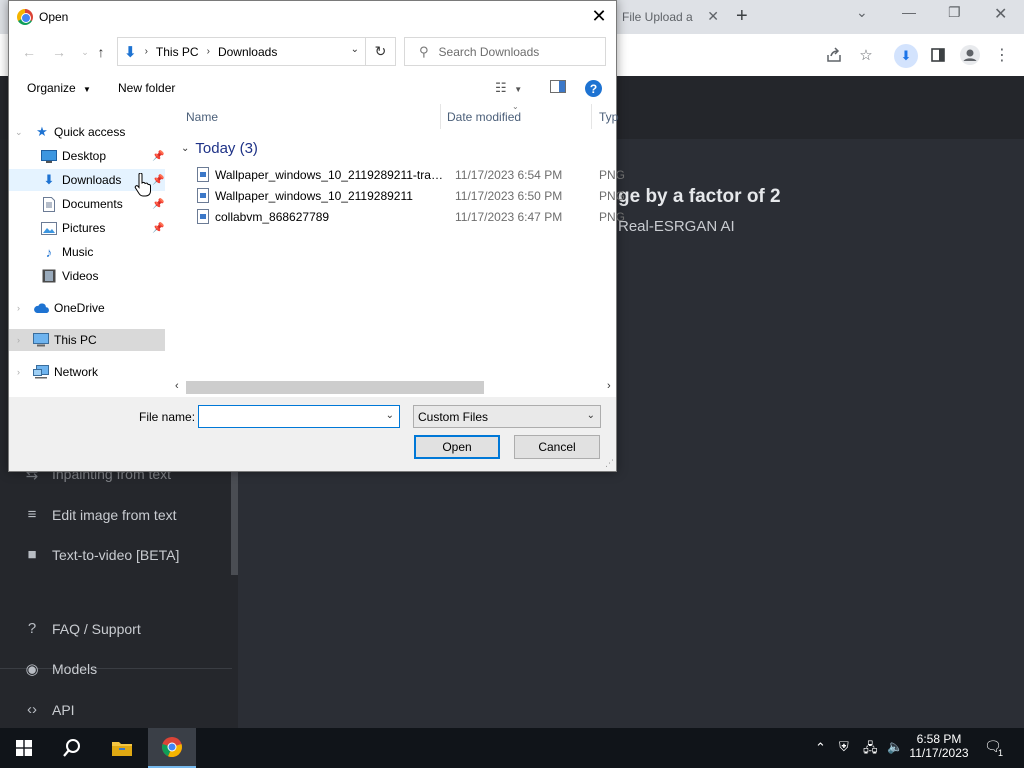 The width and height of the screenshot is (1024, 768). I want to click on nav-label: This PC, so click(75, 340).